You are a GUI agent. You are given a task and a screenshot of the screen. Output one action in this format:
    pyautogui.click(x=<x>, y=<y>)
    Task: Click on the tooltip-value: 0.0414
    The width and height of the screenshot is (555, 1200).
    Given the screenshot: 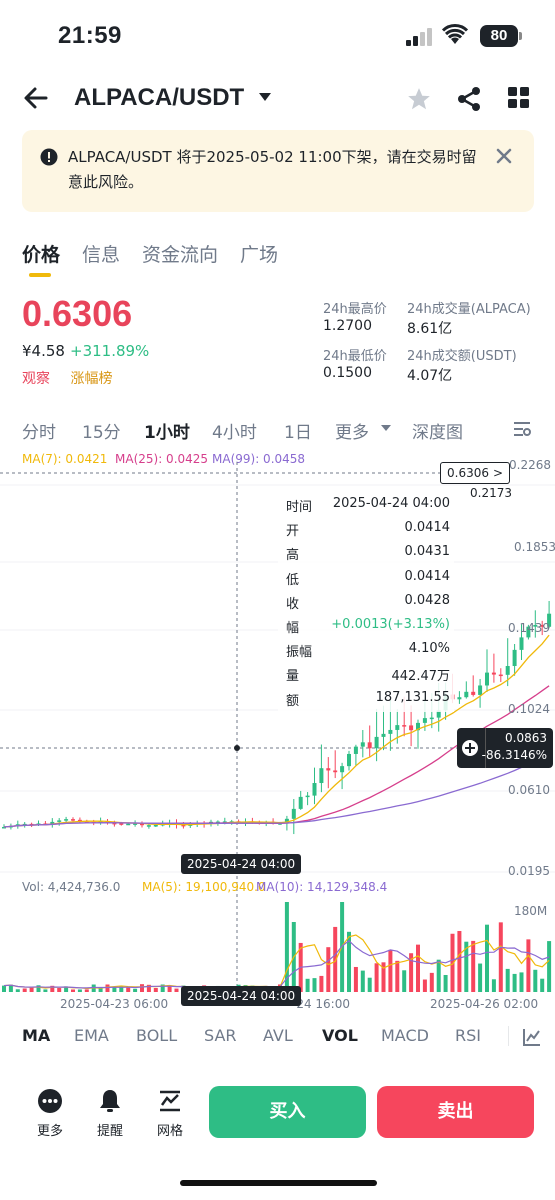 What is the action you would take?
    pyautogui.click(x=427, y=528)
    